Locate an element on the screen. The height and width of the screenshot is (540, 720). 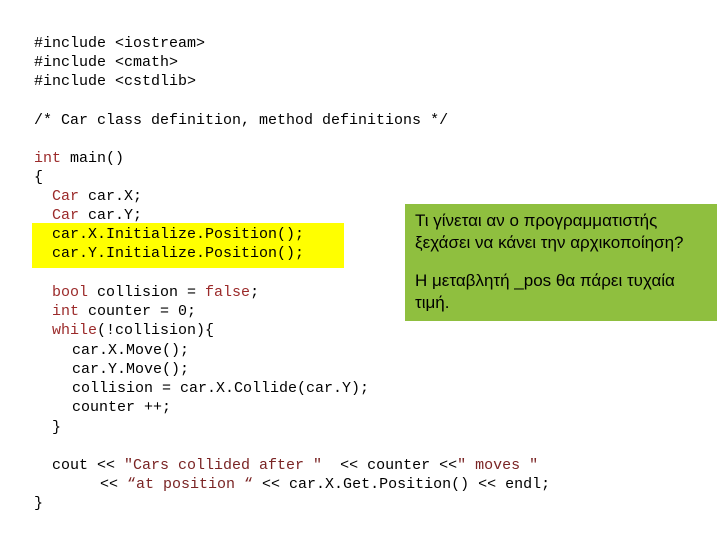
string-literal: “at position “ is located at coordinates (190, 484).